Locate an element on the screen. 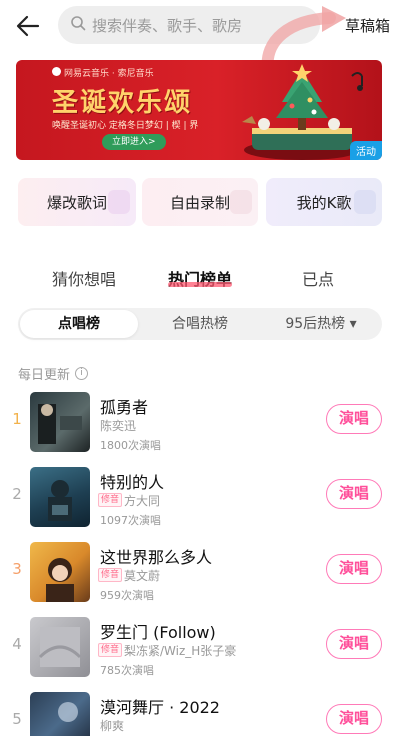 The height and width of the screenshot is (736, 400). my-ktv-label: 我的K歌 is located at coordinates (324, 202).